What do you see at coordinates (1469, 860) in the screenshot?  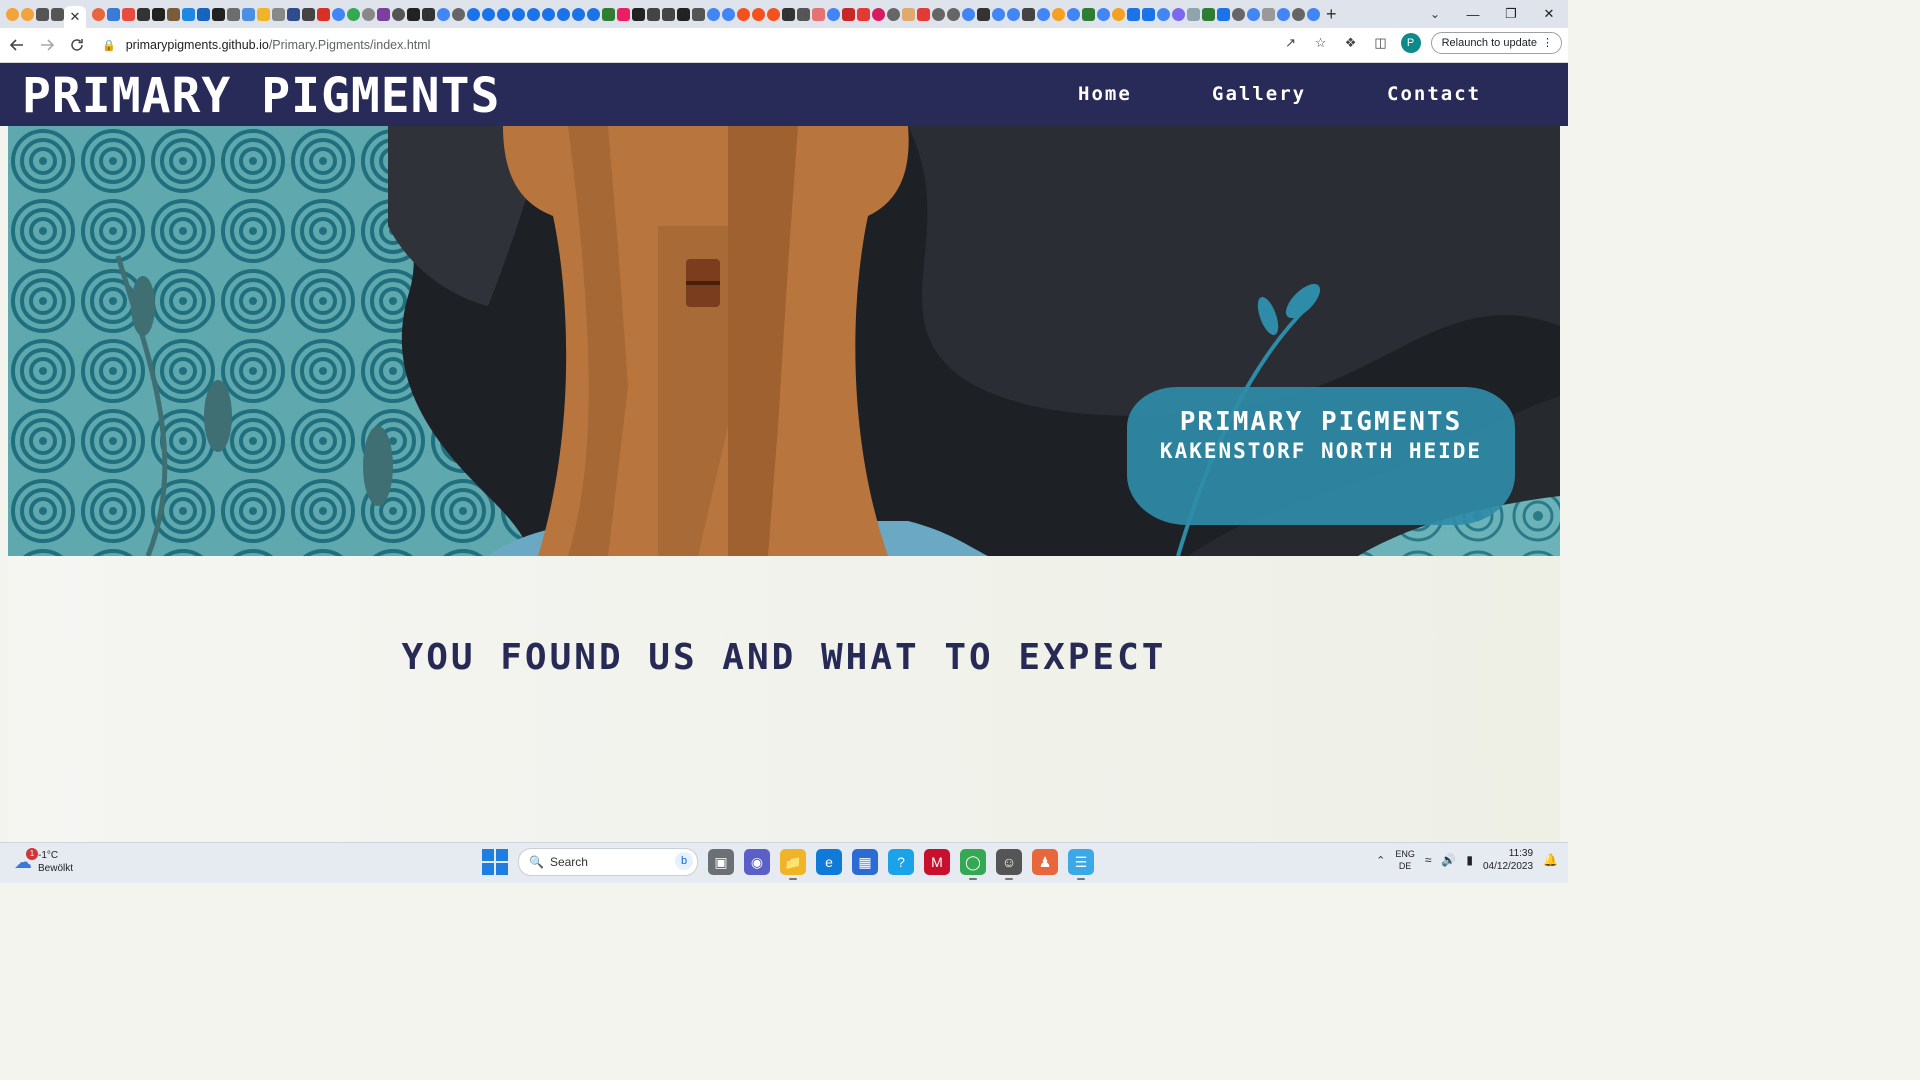 I see `battery-icon: ▮` at bounding box center [1469, 860].